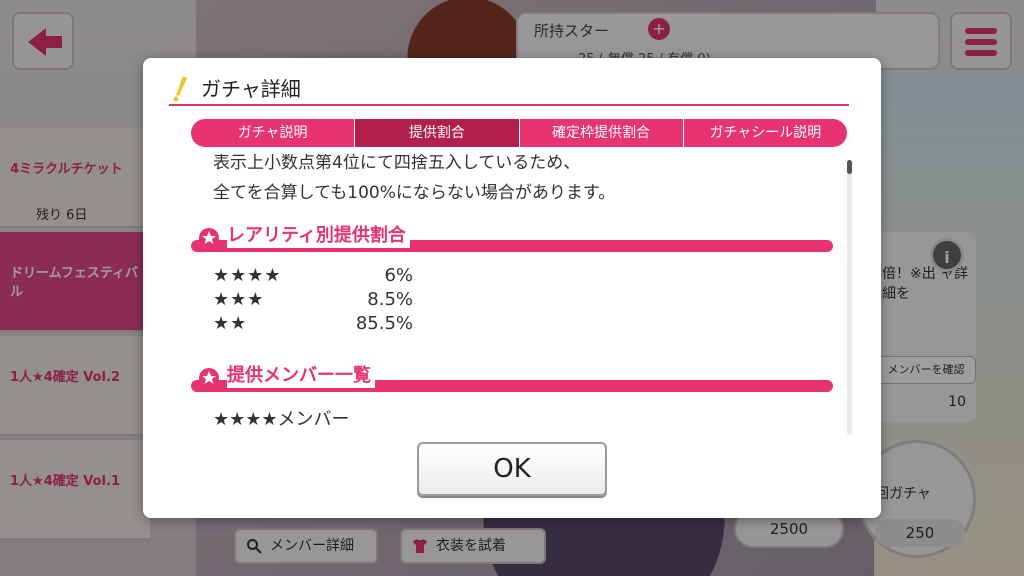 Image resolution: width=1024 pixels, height=576 pixels. Describe the element at coordinates (437, 133) in the screenshot. I see `tab-drop-rates: 提供割合` at that location.